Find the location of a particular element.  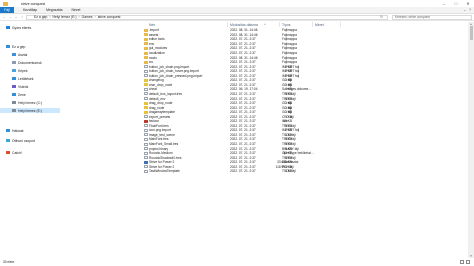

minimize-button: – is located at coordinates (444, 3).